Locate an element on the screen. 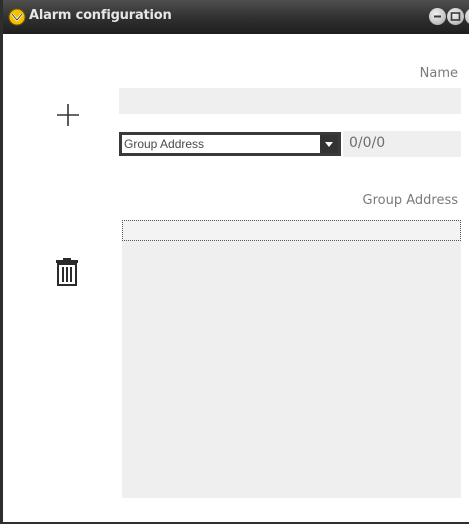  maximize-button is located at coordinates (455, 16).